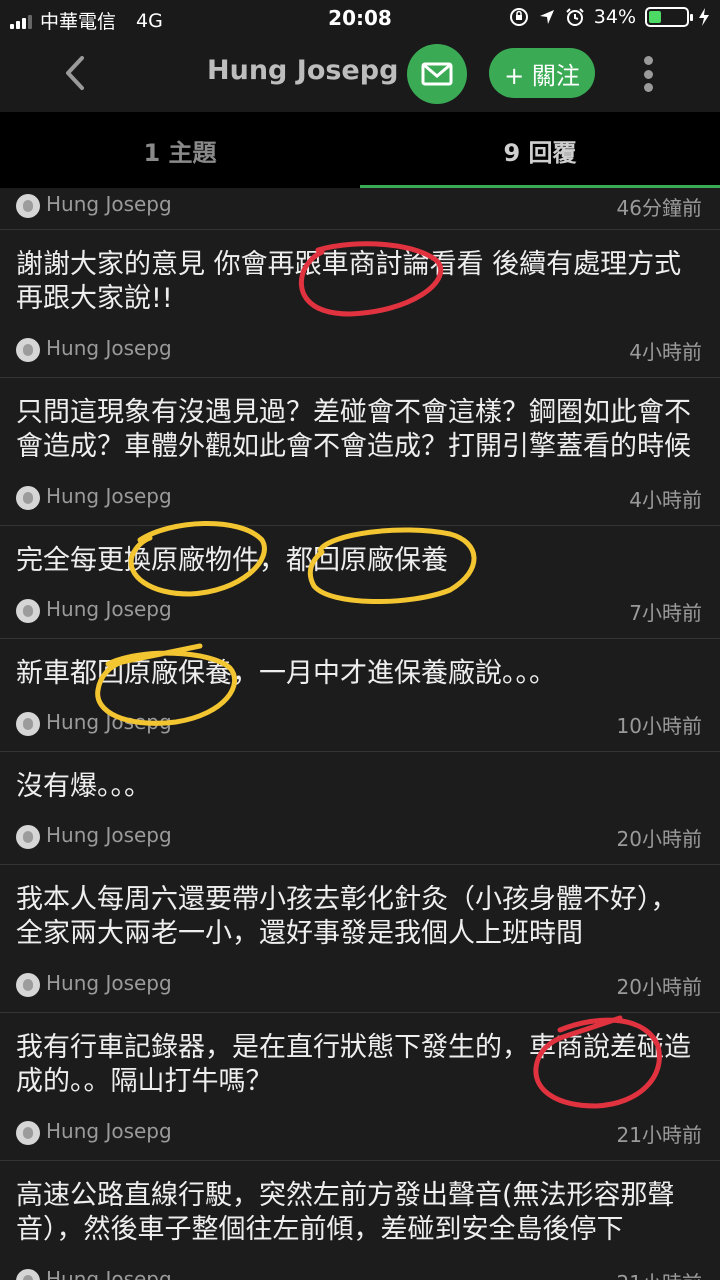  I want to click on battery-icon, so click(669, 17).